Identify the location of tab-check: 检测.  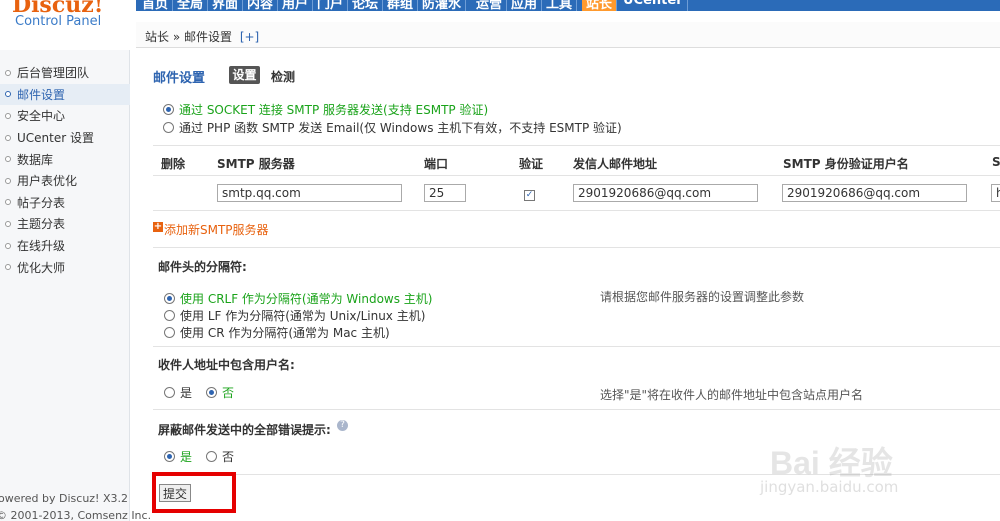
(283, 76).